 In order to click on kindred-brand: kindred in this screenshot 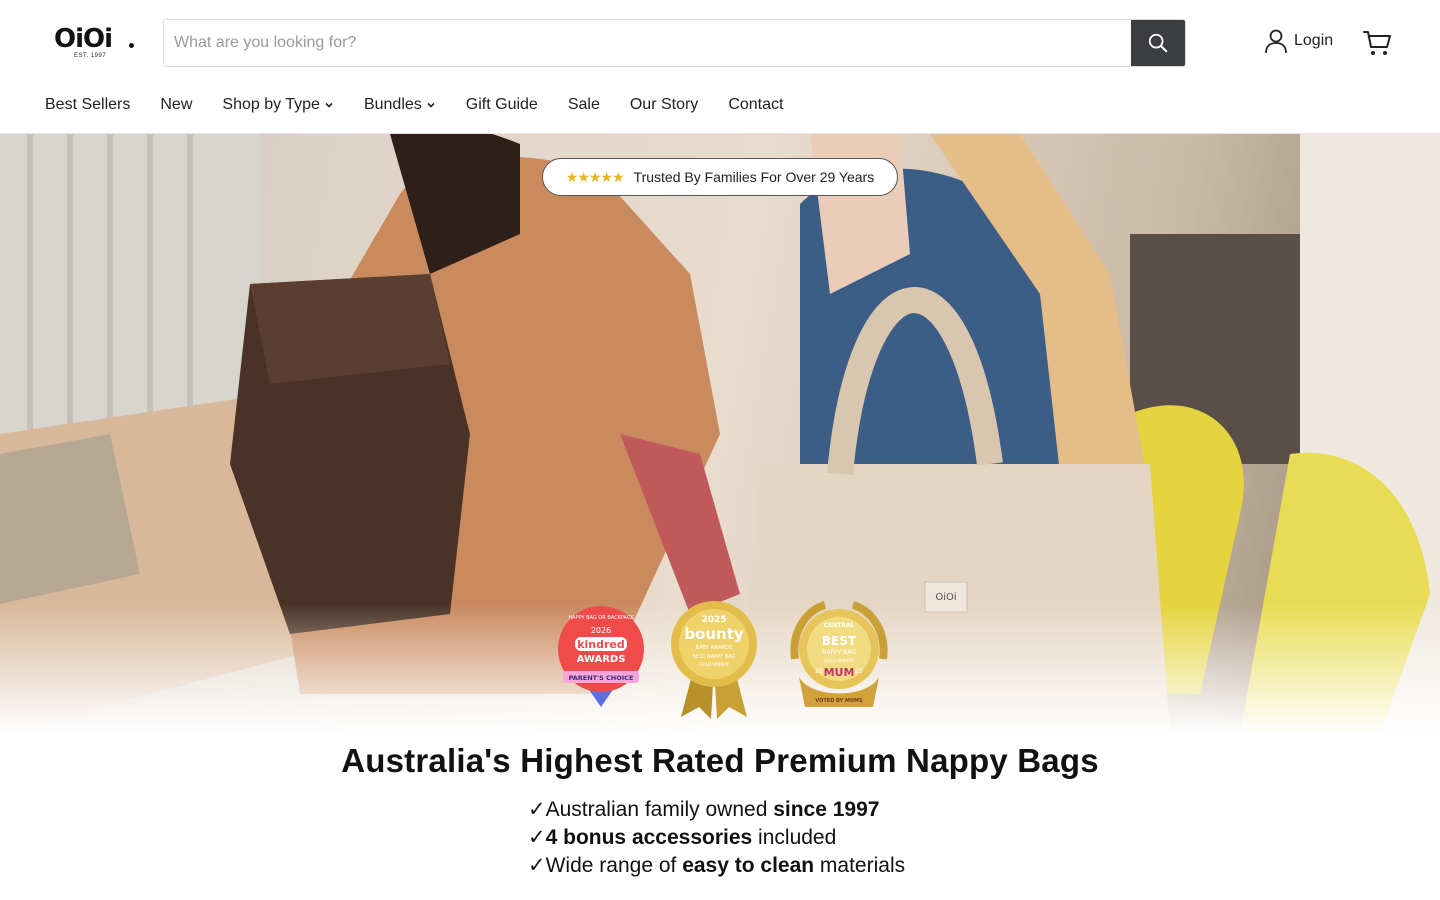, I will do `click(601, 644)`.